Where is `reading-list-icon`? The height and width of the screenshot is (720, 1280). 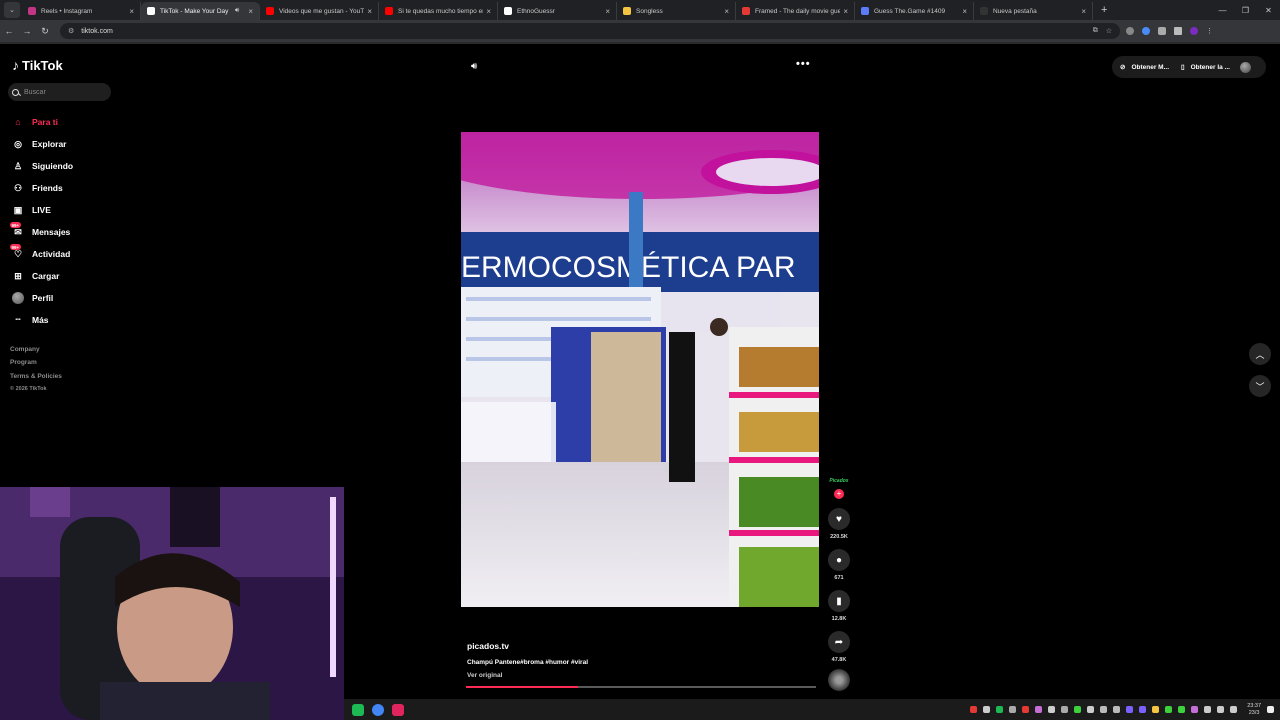
reading-list-icon is located at coordinates (1178, 31).